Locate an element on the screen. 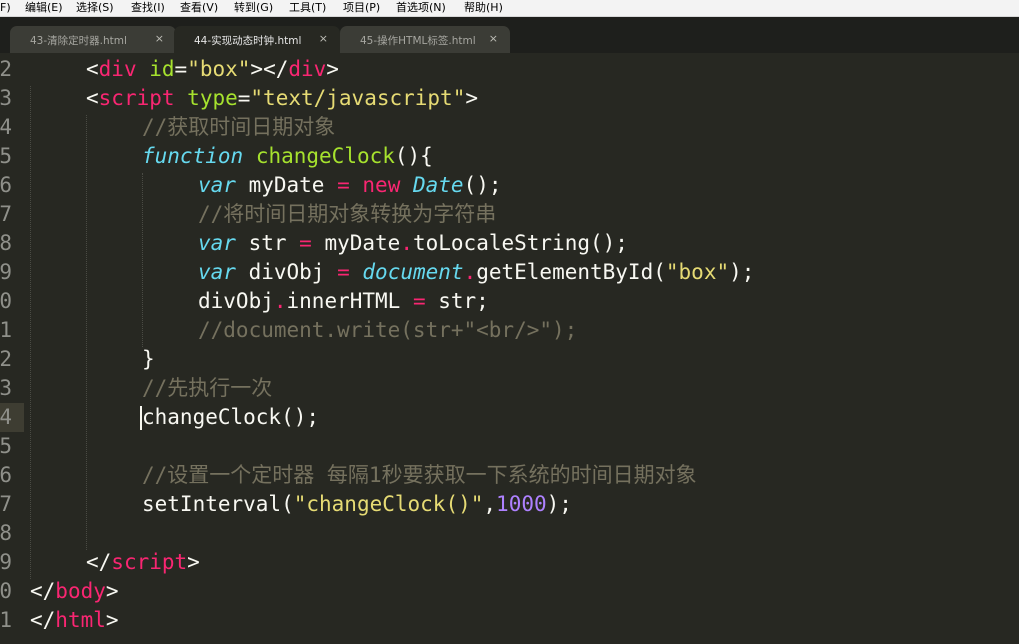  code-line: 1 //document.write(str+"<br/>"); is located at coordinates (509, 330).